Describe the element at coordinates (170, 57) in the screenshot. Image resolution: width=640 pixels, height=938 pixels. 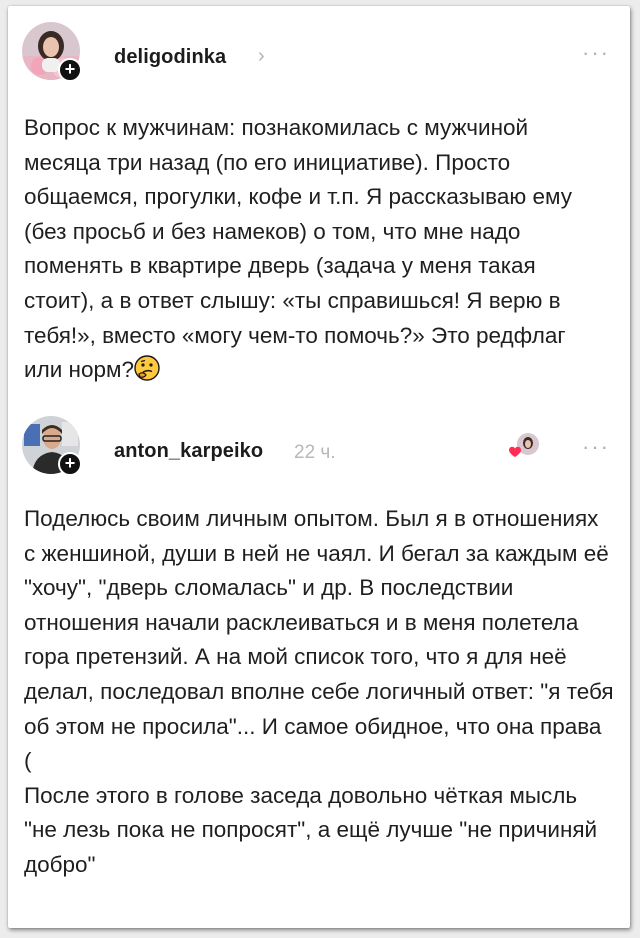
I see `author-username: deligodinka` at that location.